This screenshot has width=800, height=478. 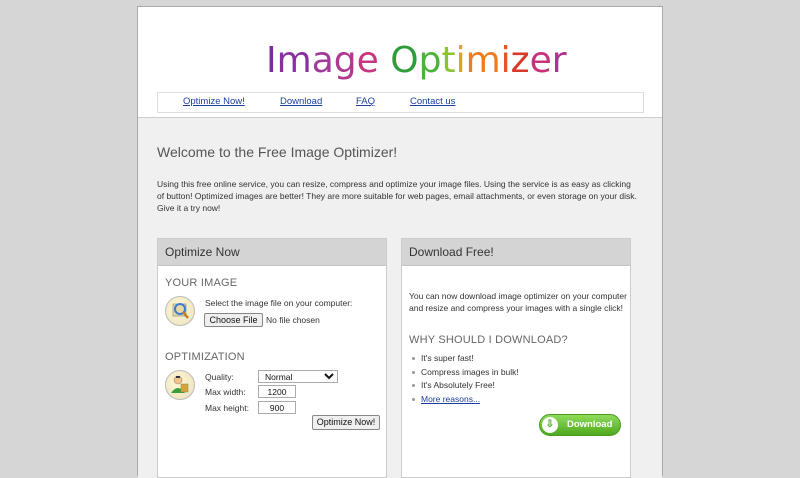 I want to click on download-arrow-icon: ⇩, so click(x=550, y=425).